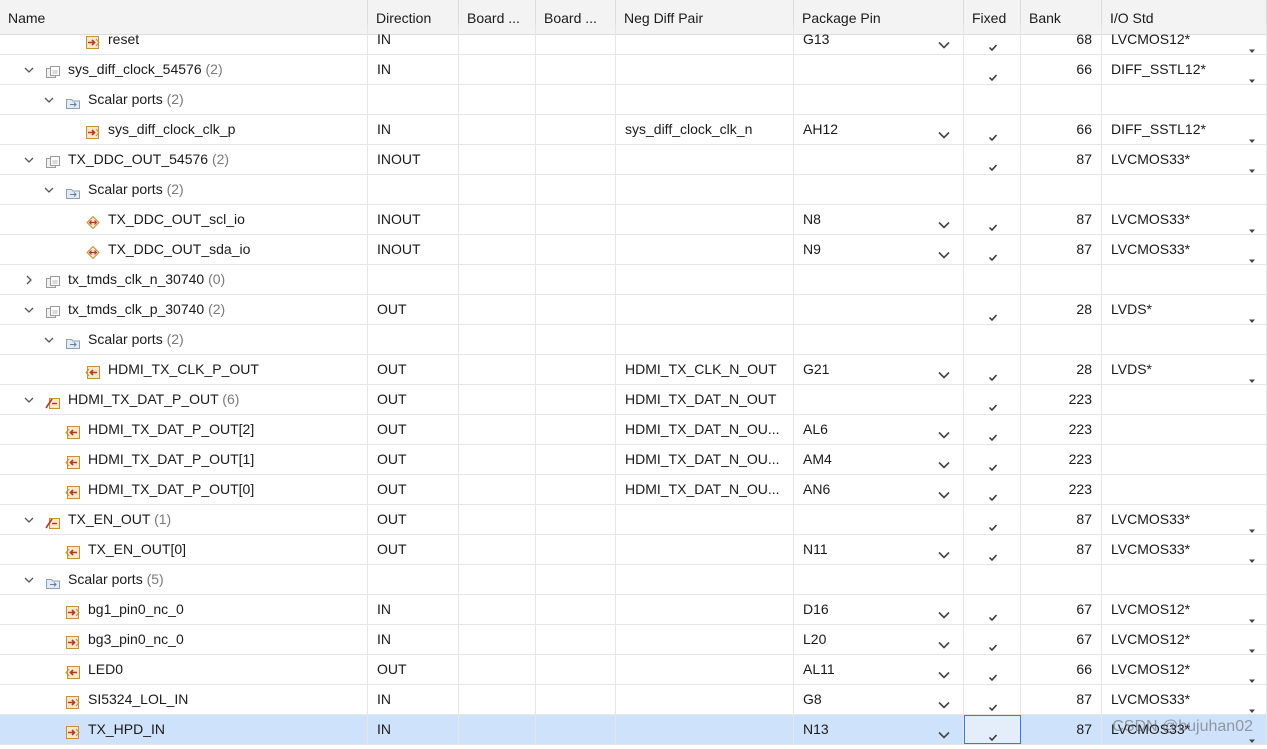  Describe the element at coordinates (1184, 69) in the screenshot. I see `io-std-cell: DIFF_SSTL12*` at that location.